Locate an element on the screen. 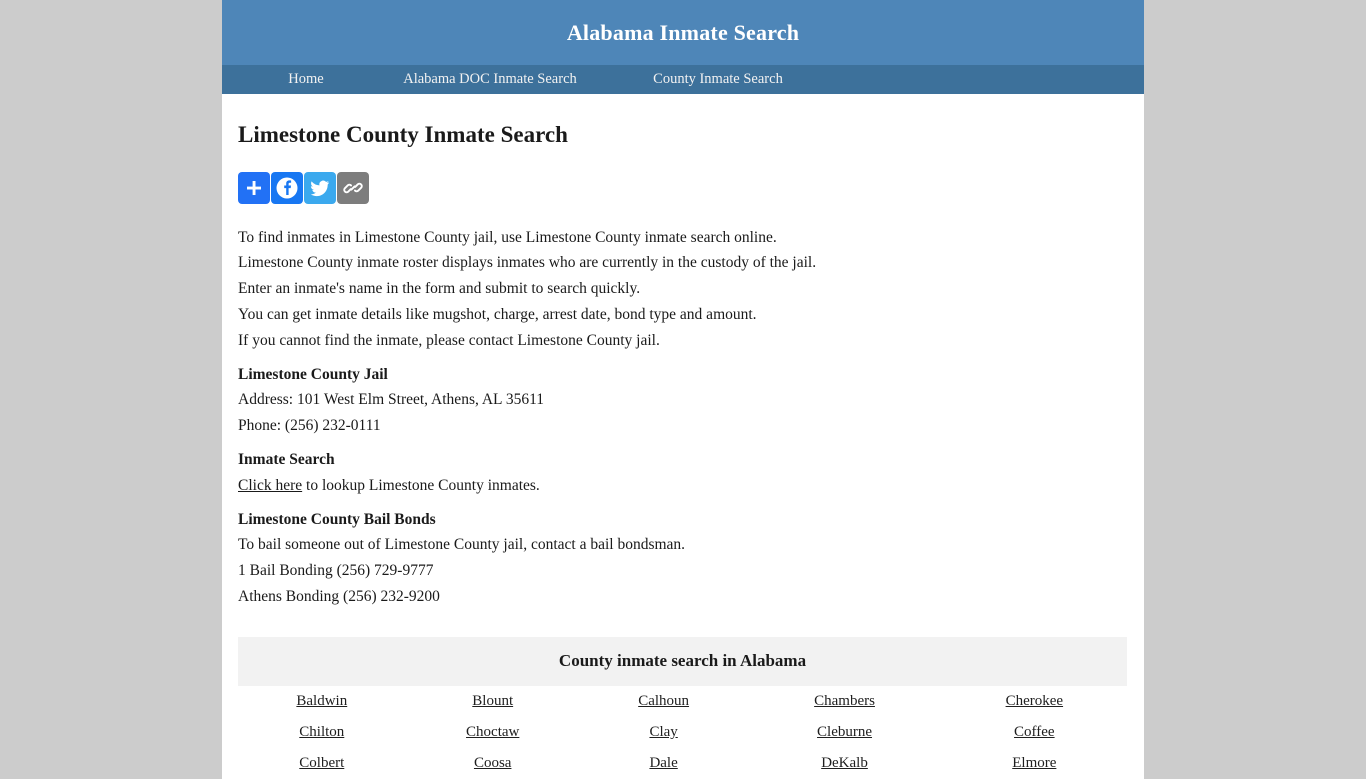 The width and height of the screenshot is (1366, 779). table-cell: Elmore is located at coordinates (1034, 763).